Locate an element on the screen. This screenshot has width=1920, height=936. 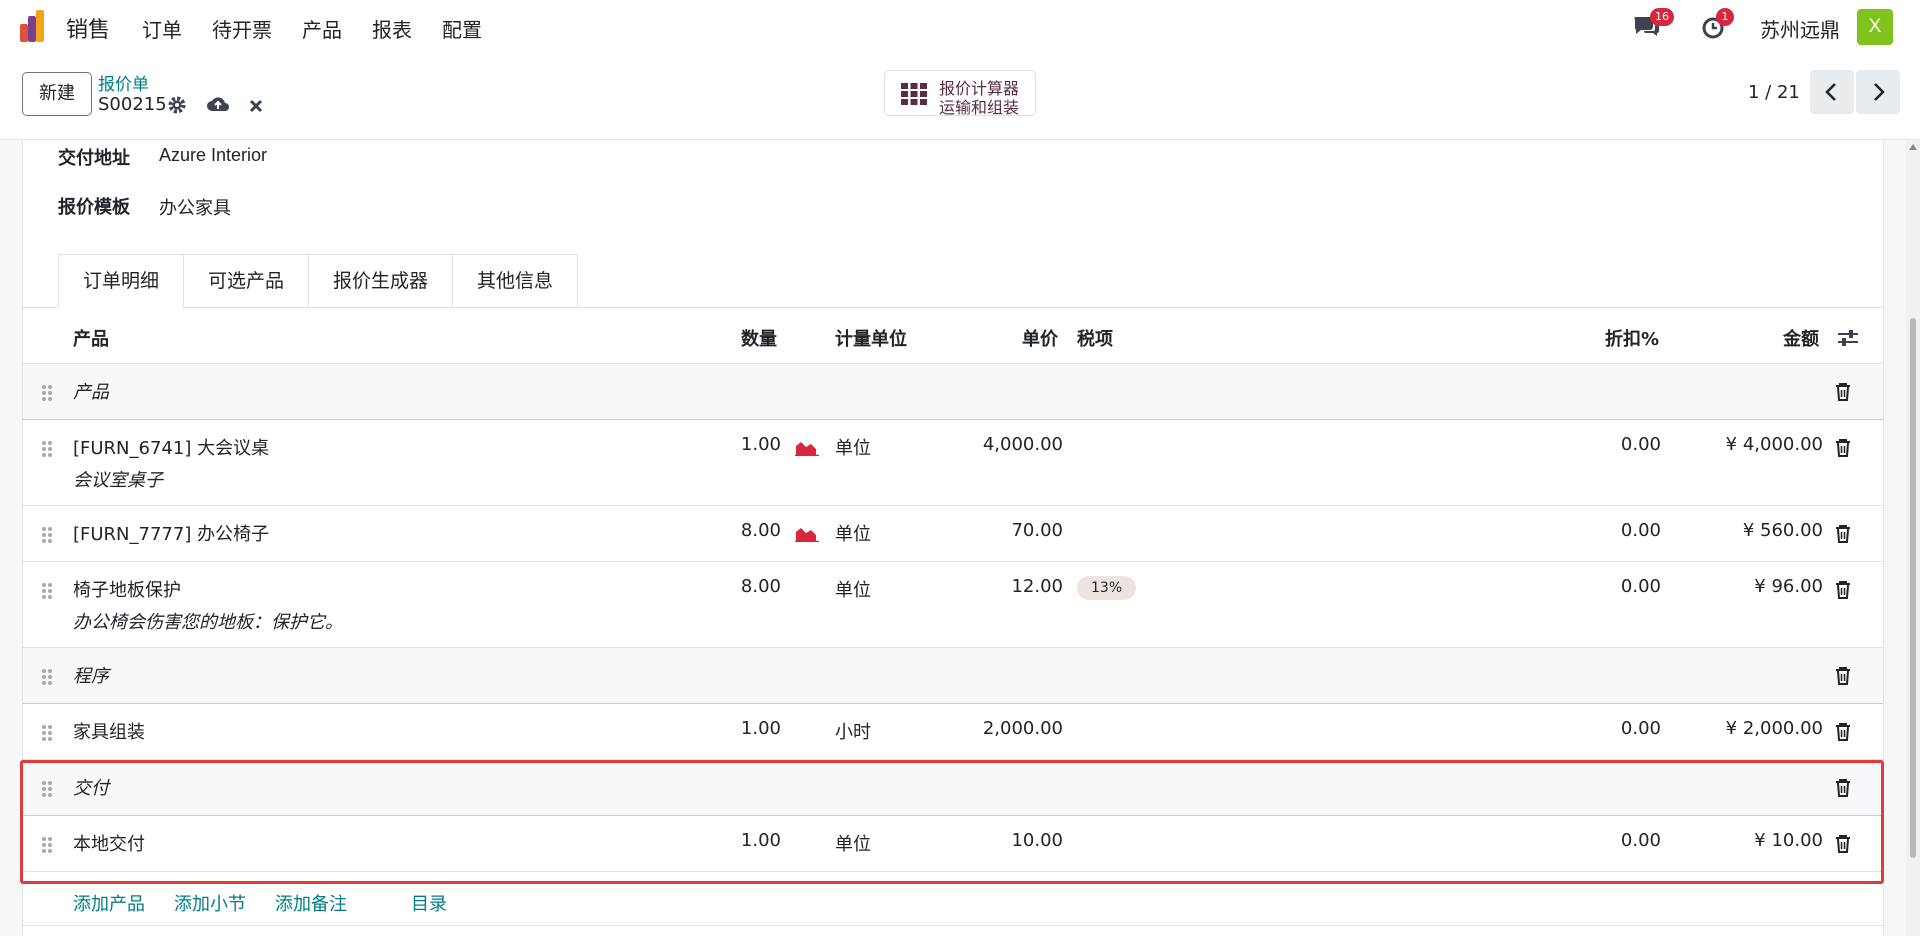
menu-orders: 订单 is located at coordinates (162, 28).